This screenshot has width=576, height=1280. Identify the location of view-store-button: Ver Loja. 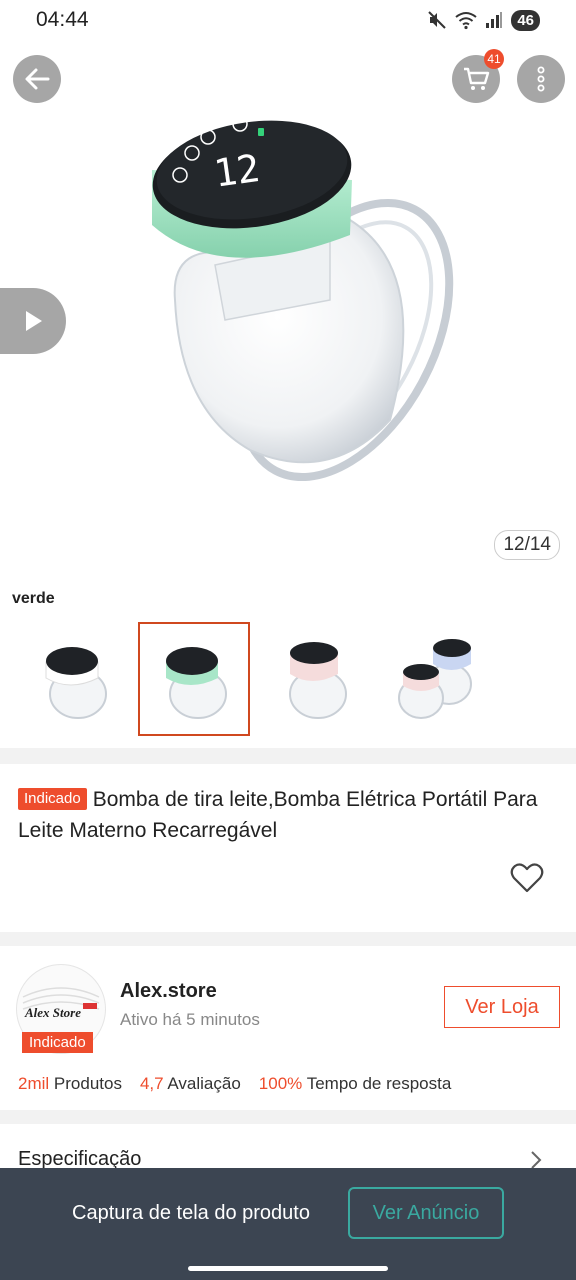
(502, 1007).